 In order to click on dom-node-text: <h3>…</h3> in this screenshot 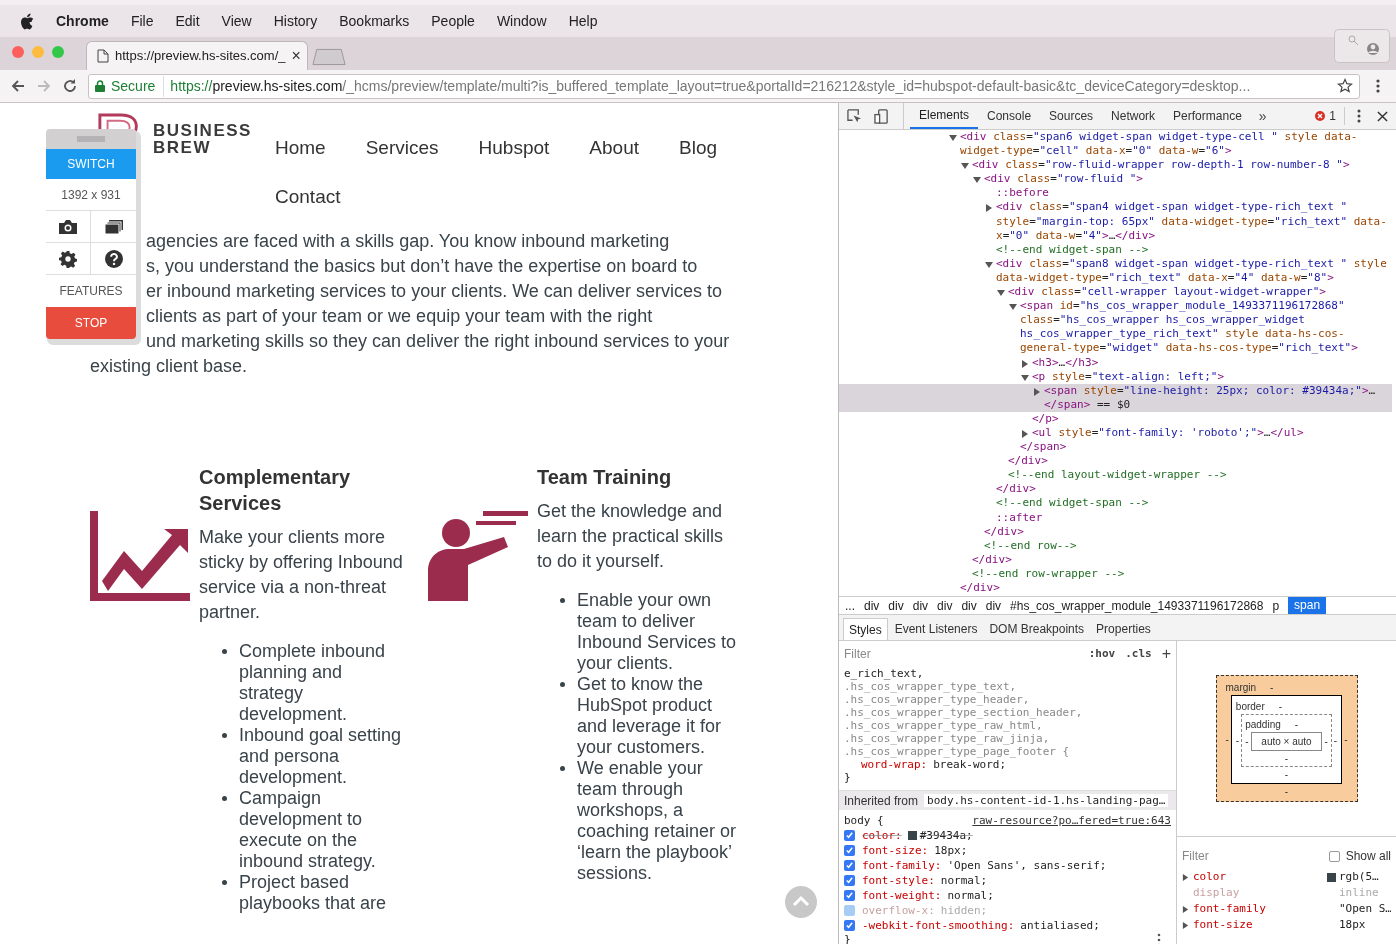, I will do `click(1065, 362)`.